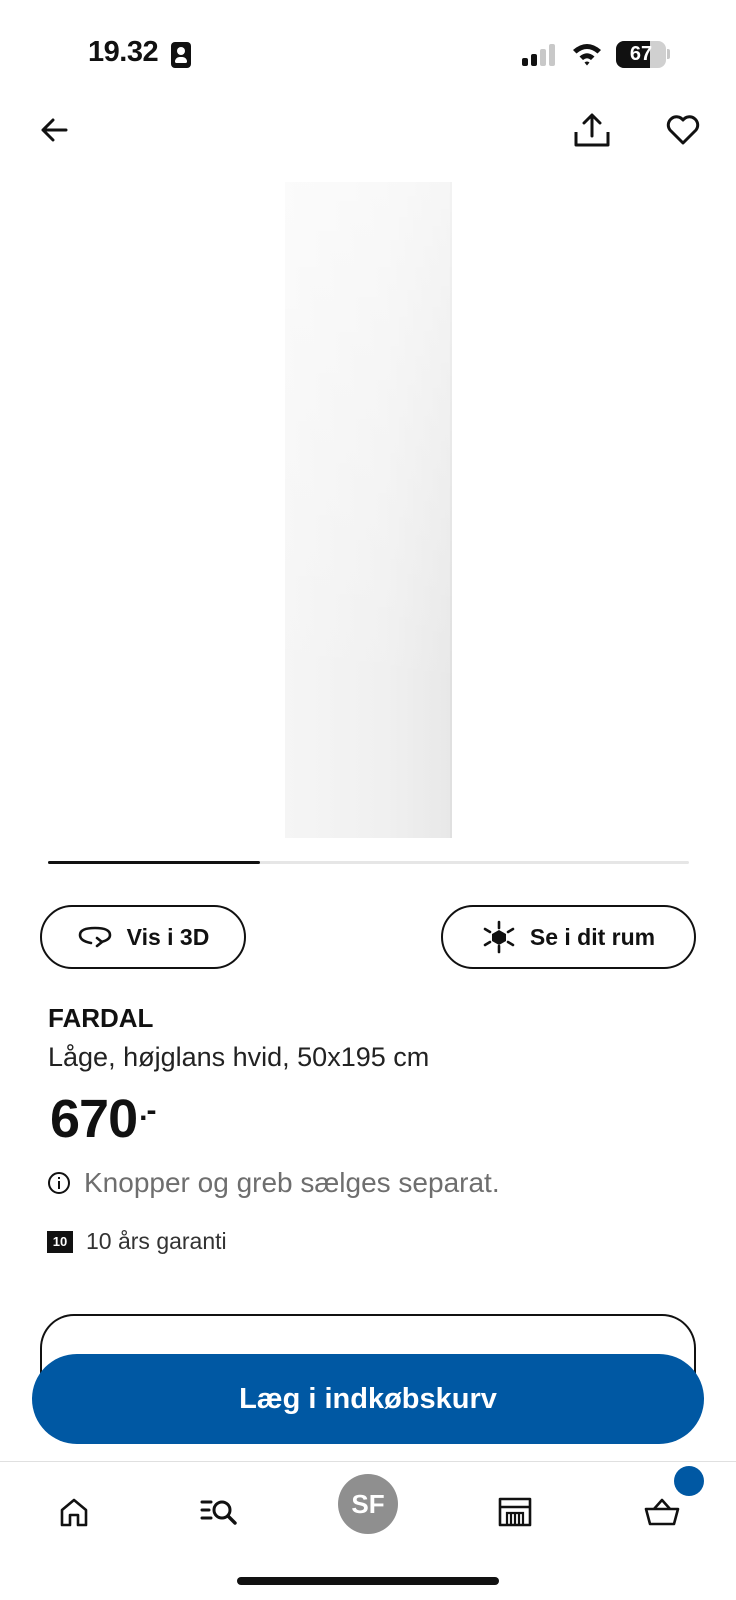  I want to click on rotate-3d-icon, so click(94, 937).